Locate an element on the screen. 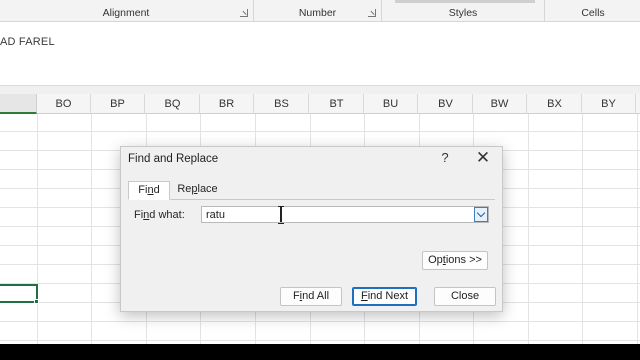 Image resolution: width=640 pixels, height=360 pixels. ribbon-group-alignment: Alignment is located at coordinates (127, 11).